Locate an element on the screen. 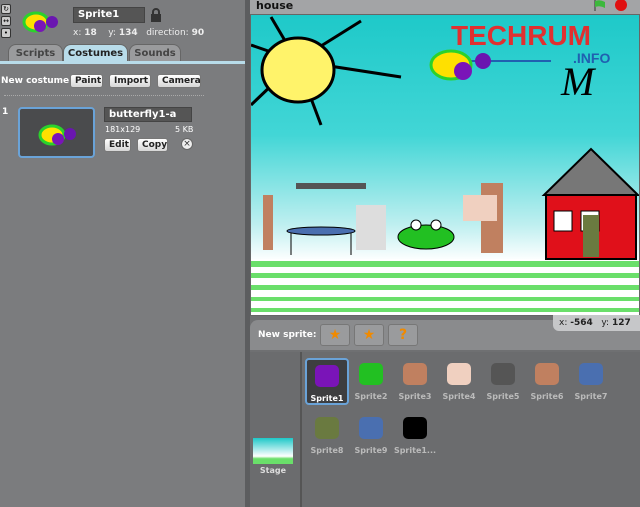 The image size is (640, 507). costume-index: 1 is located at coordinates (5, 112).